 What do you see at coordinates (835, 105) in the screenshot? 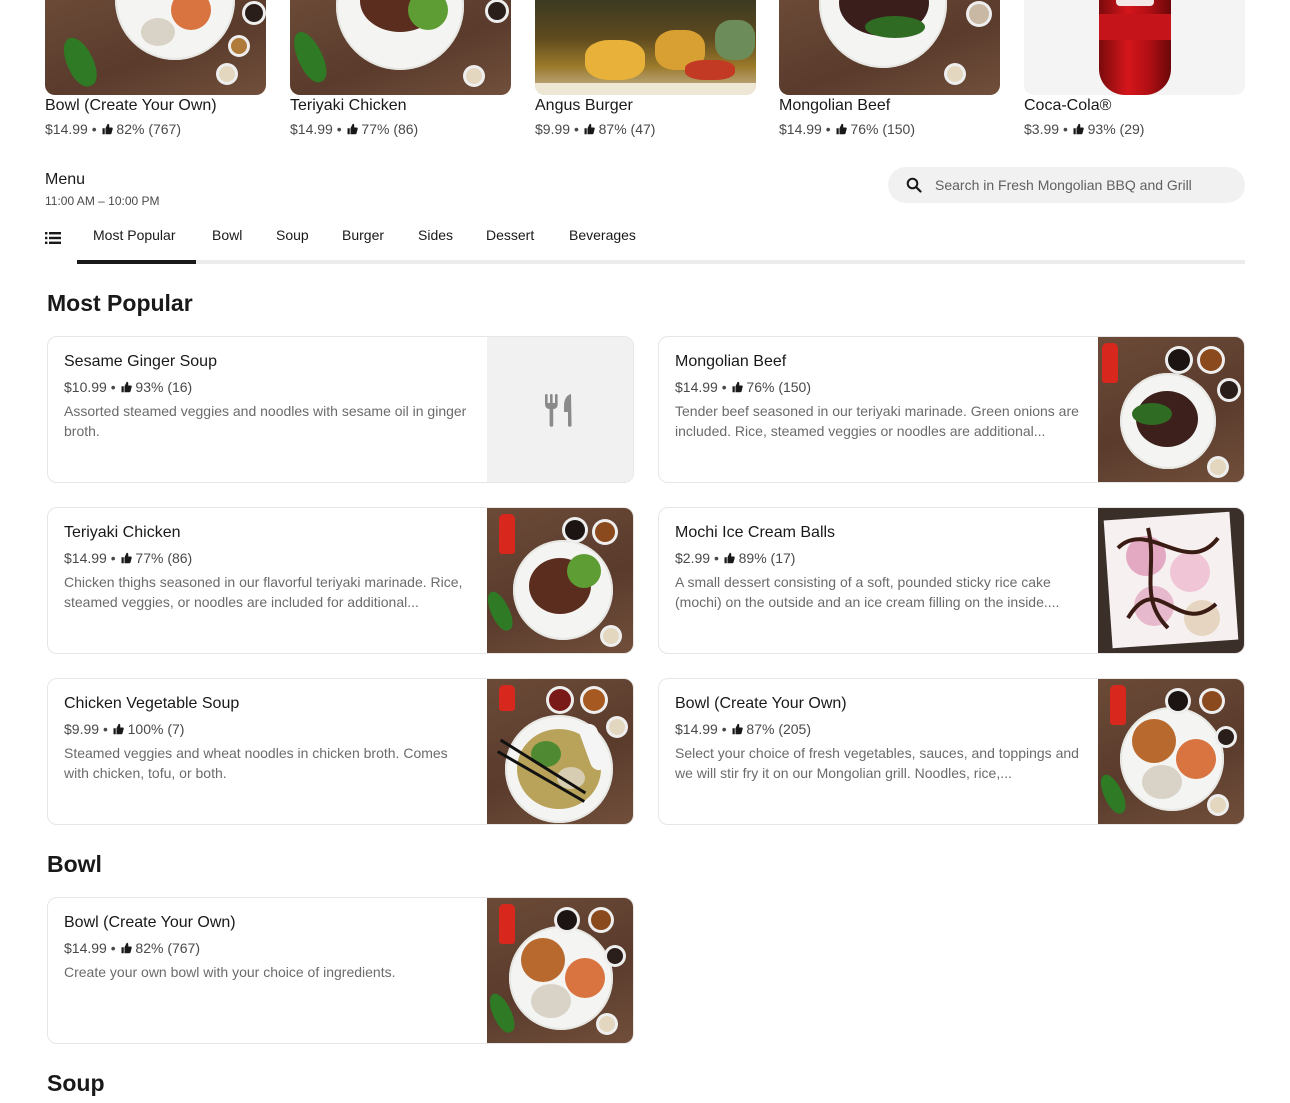
I see `featured-item-name: Mongolian Beef` at bounding box center [835, 105].